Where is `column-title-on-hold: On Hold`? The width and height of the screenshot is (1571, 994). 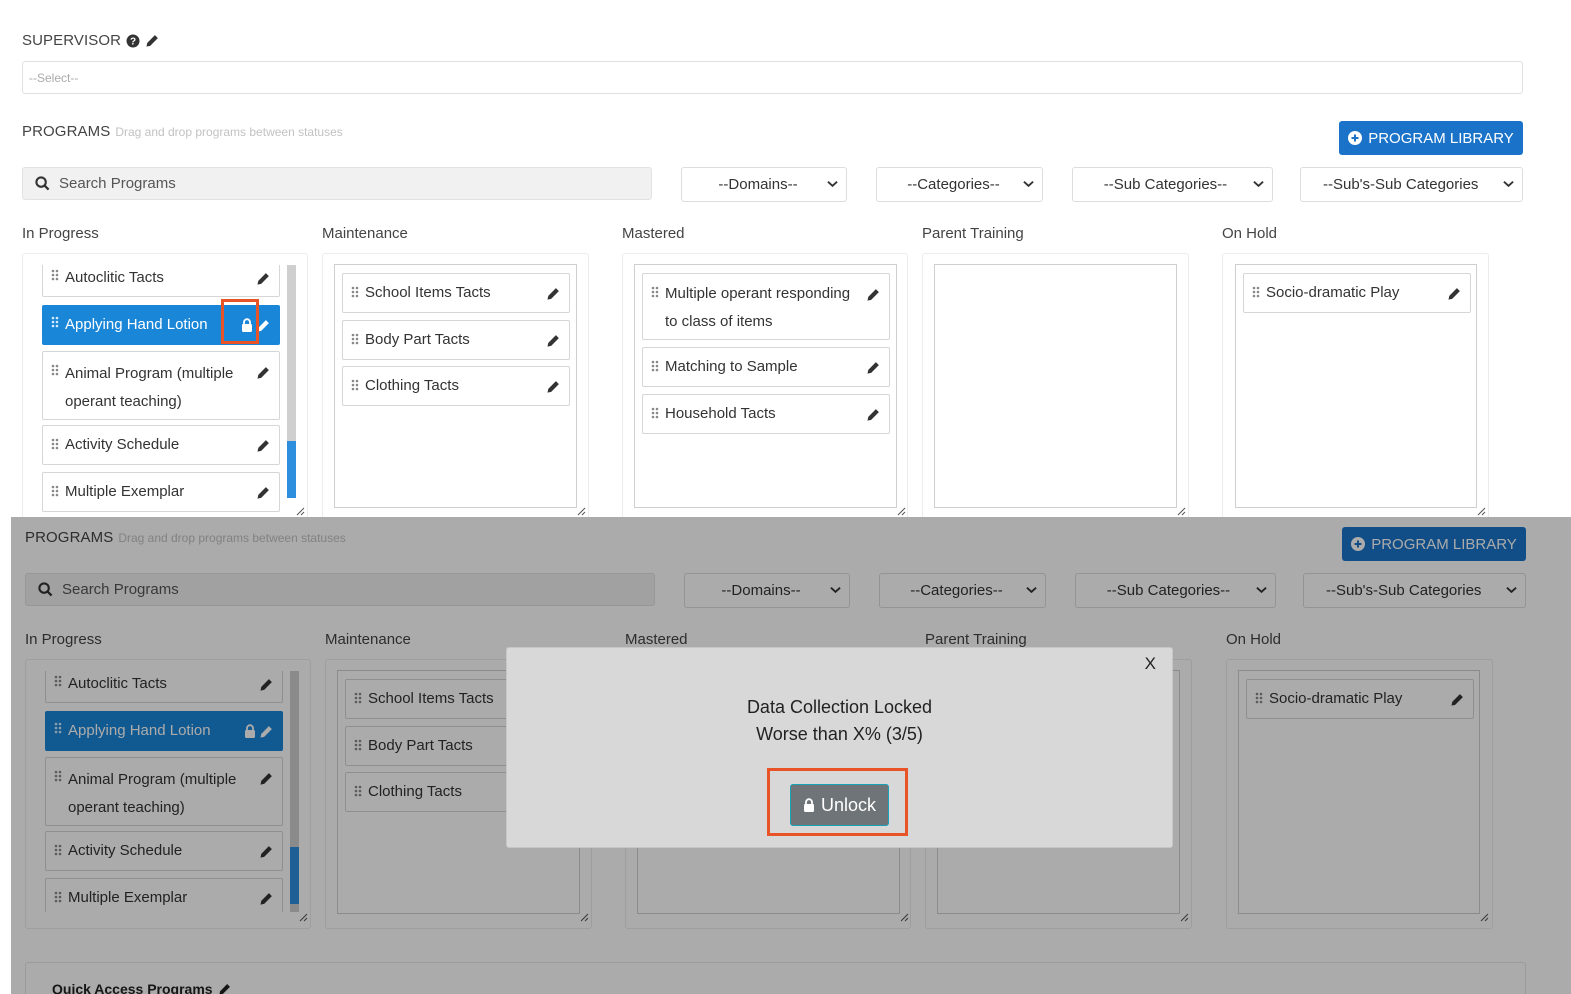
column-title-on-hold: On Hold is located at coordinates (1250, 233).